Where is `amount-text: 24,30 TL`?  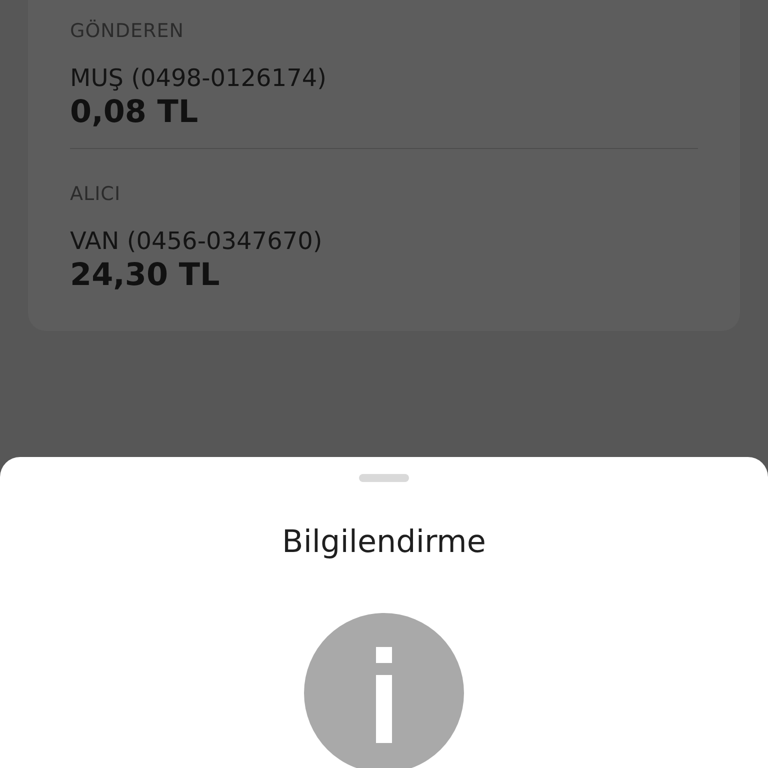
amount-text: 24,30 TL is located at coordinates (145, 275).